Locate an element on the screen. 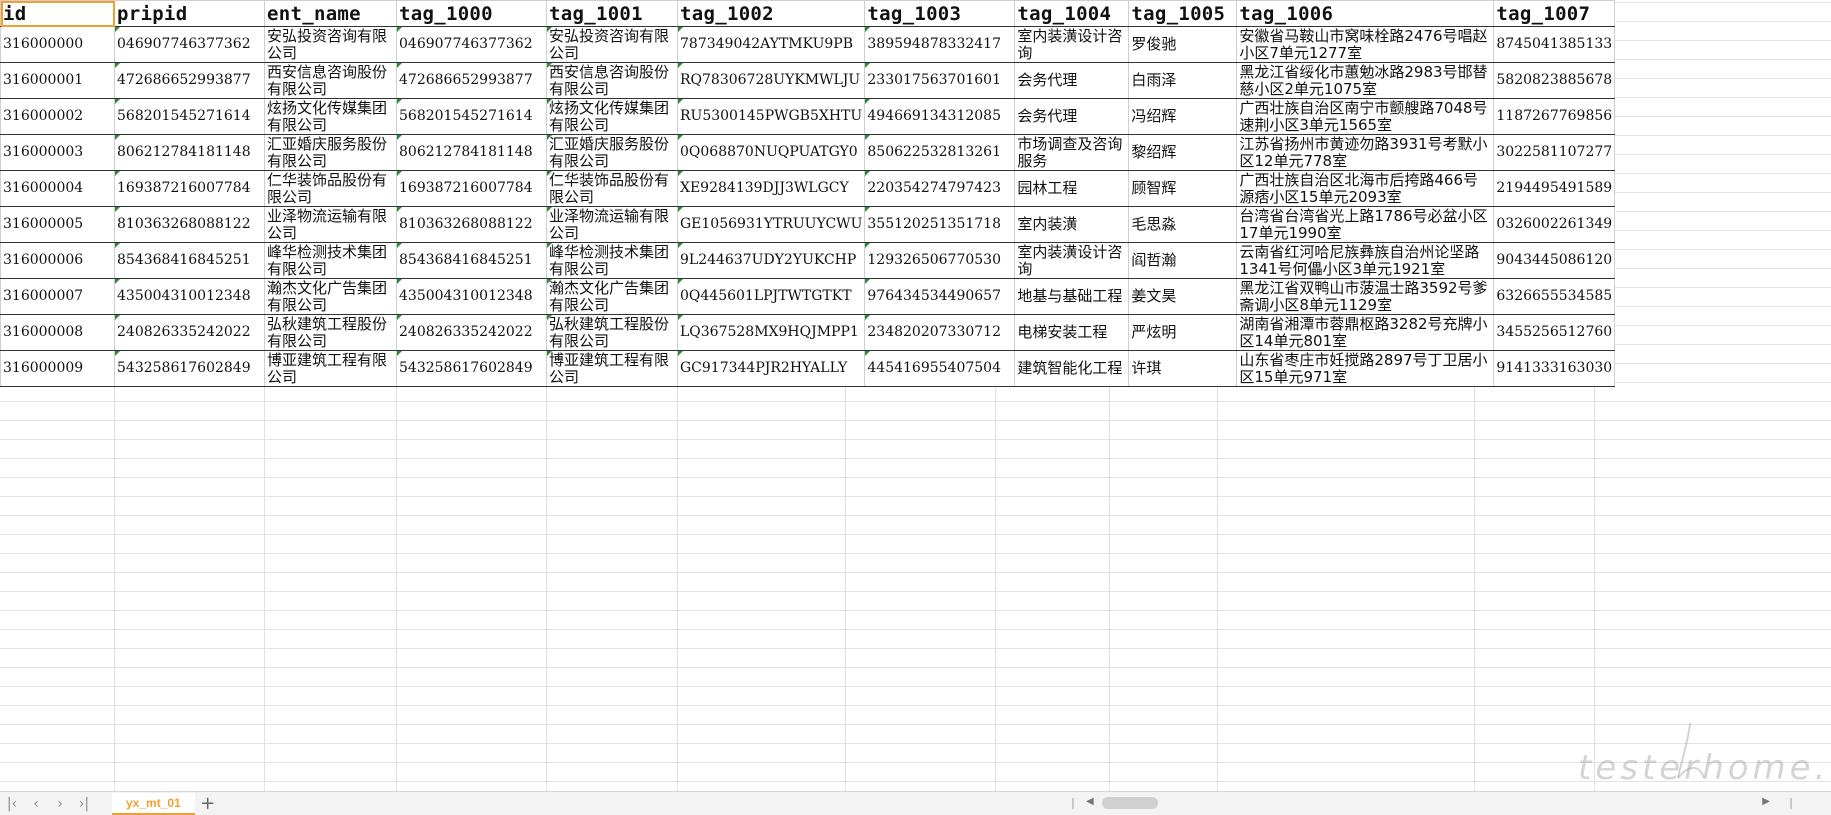 The image size is (1831, 815). cell-pripid: 568201545271614 is located at coordinates (189, 116).